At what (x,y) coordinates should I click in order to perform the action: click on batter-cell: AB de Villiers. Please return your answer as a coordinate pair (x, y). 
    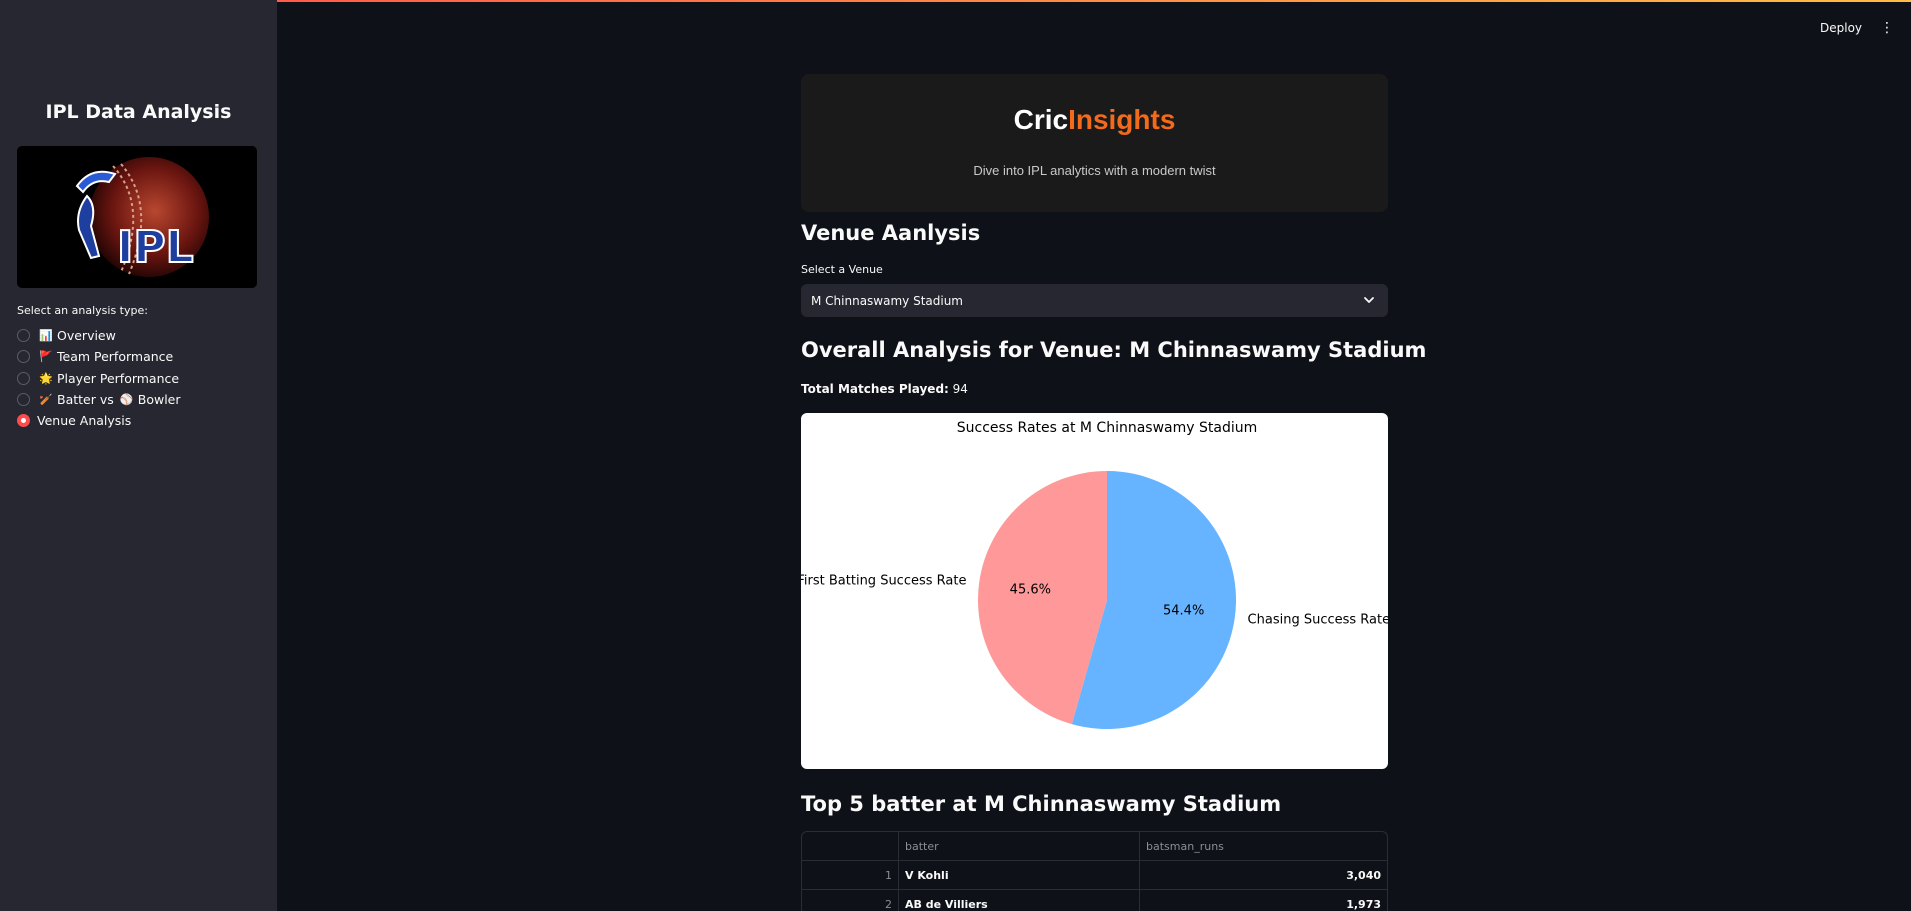
    Looking at the image, I should click on (1019, 900).